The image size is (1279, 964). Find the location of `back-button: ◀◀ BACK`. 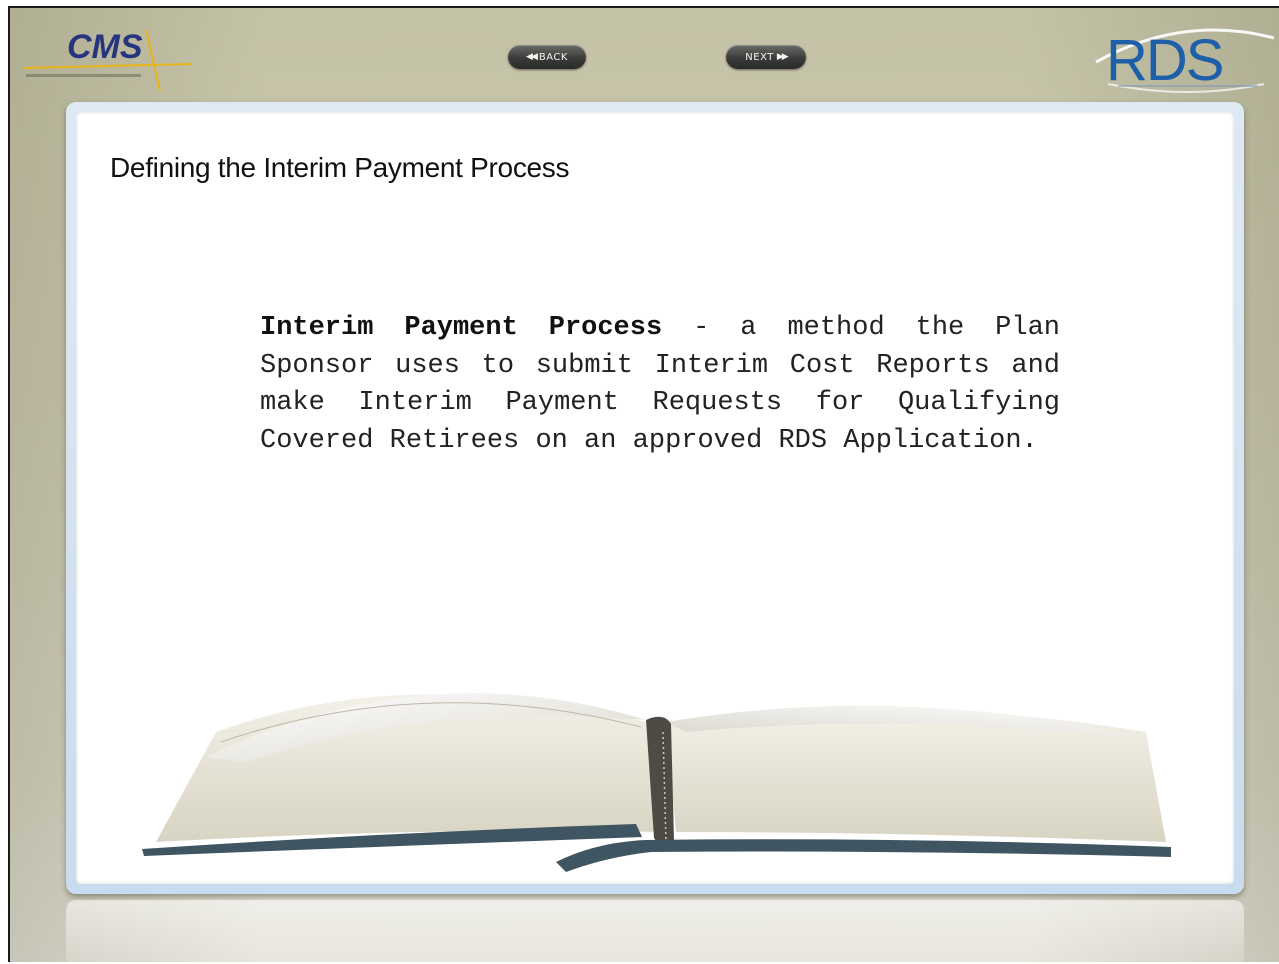

back-button: ◀◀ BACK is located at coordinates (547, 57).